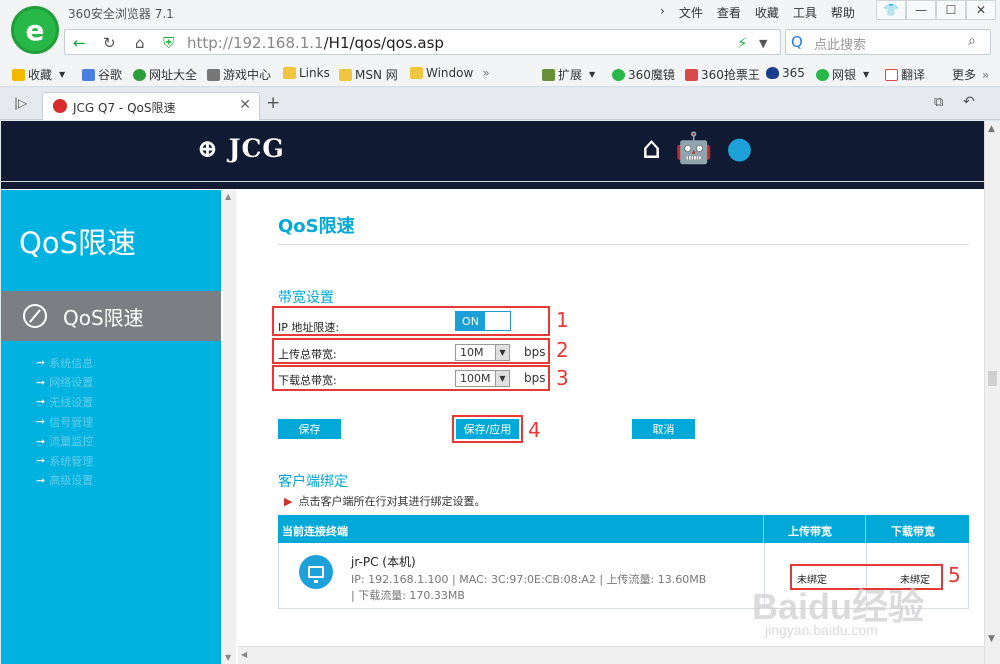 The image size is (1000, 664). Describe the element at coordinates (793, 73) in the screenshot. I see `bookmark-label: 365` at that location.